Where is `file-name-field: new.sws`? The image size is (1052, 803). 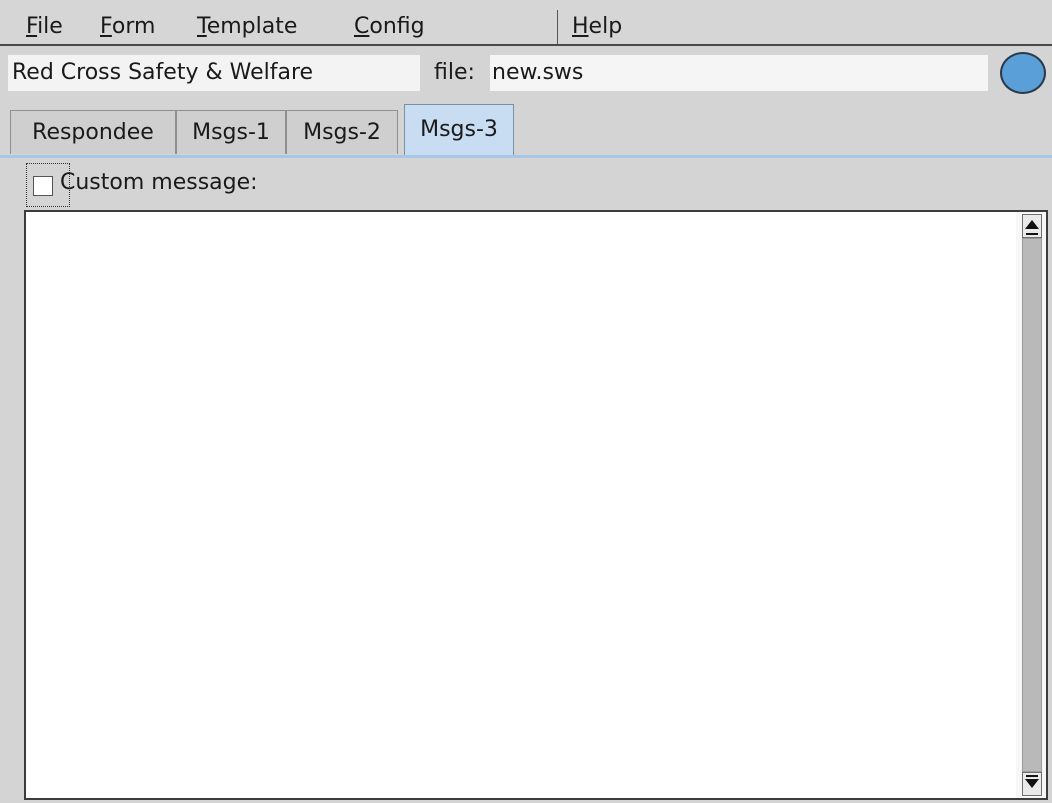
file-name-field: new.sws is located at coordinates (739, 73).